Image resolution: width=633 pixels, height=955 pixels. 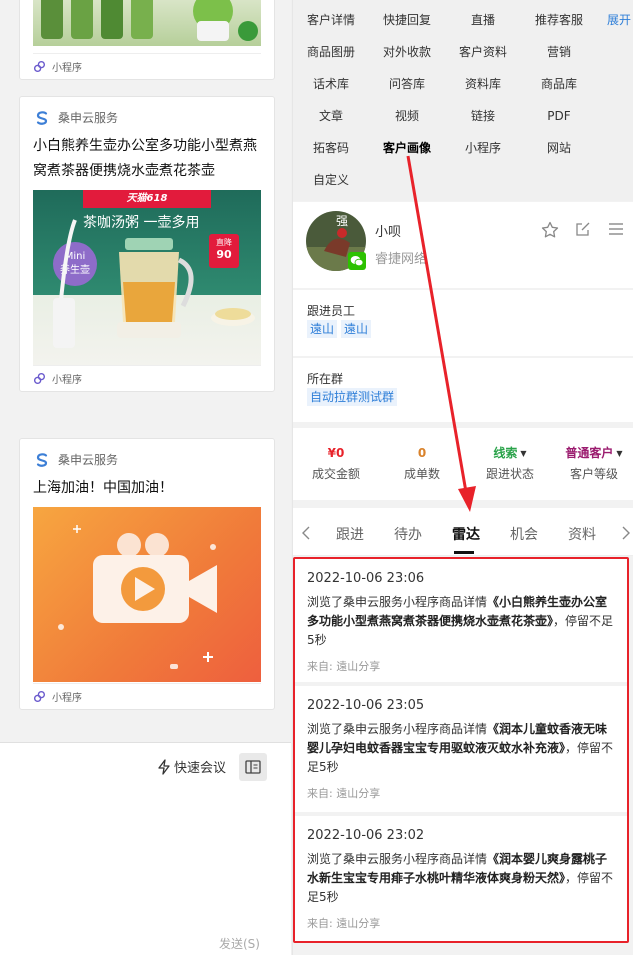 What do you see at coordinates (147, 23) in the screenshot?
I see `card-product-image` at bounding box center [147, 23].